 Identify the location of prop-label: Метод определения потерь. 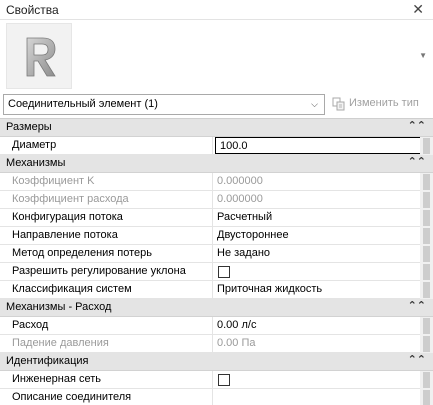
(82, 253).